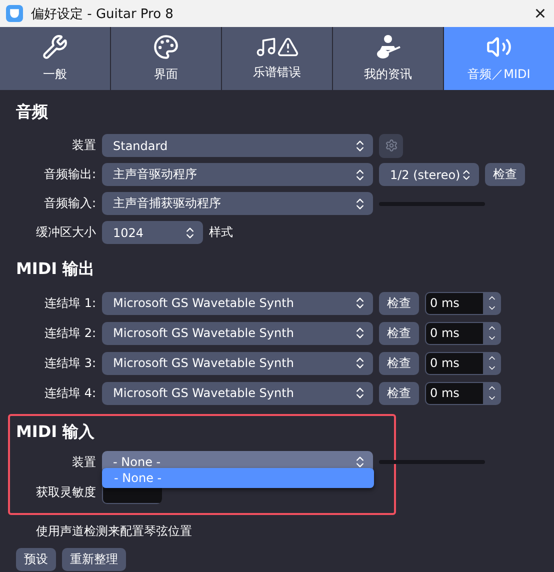  I want to click on tab: 乐谱错误, so click(277, 58).